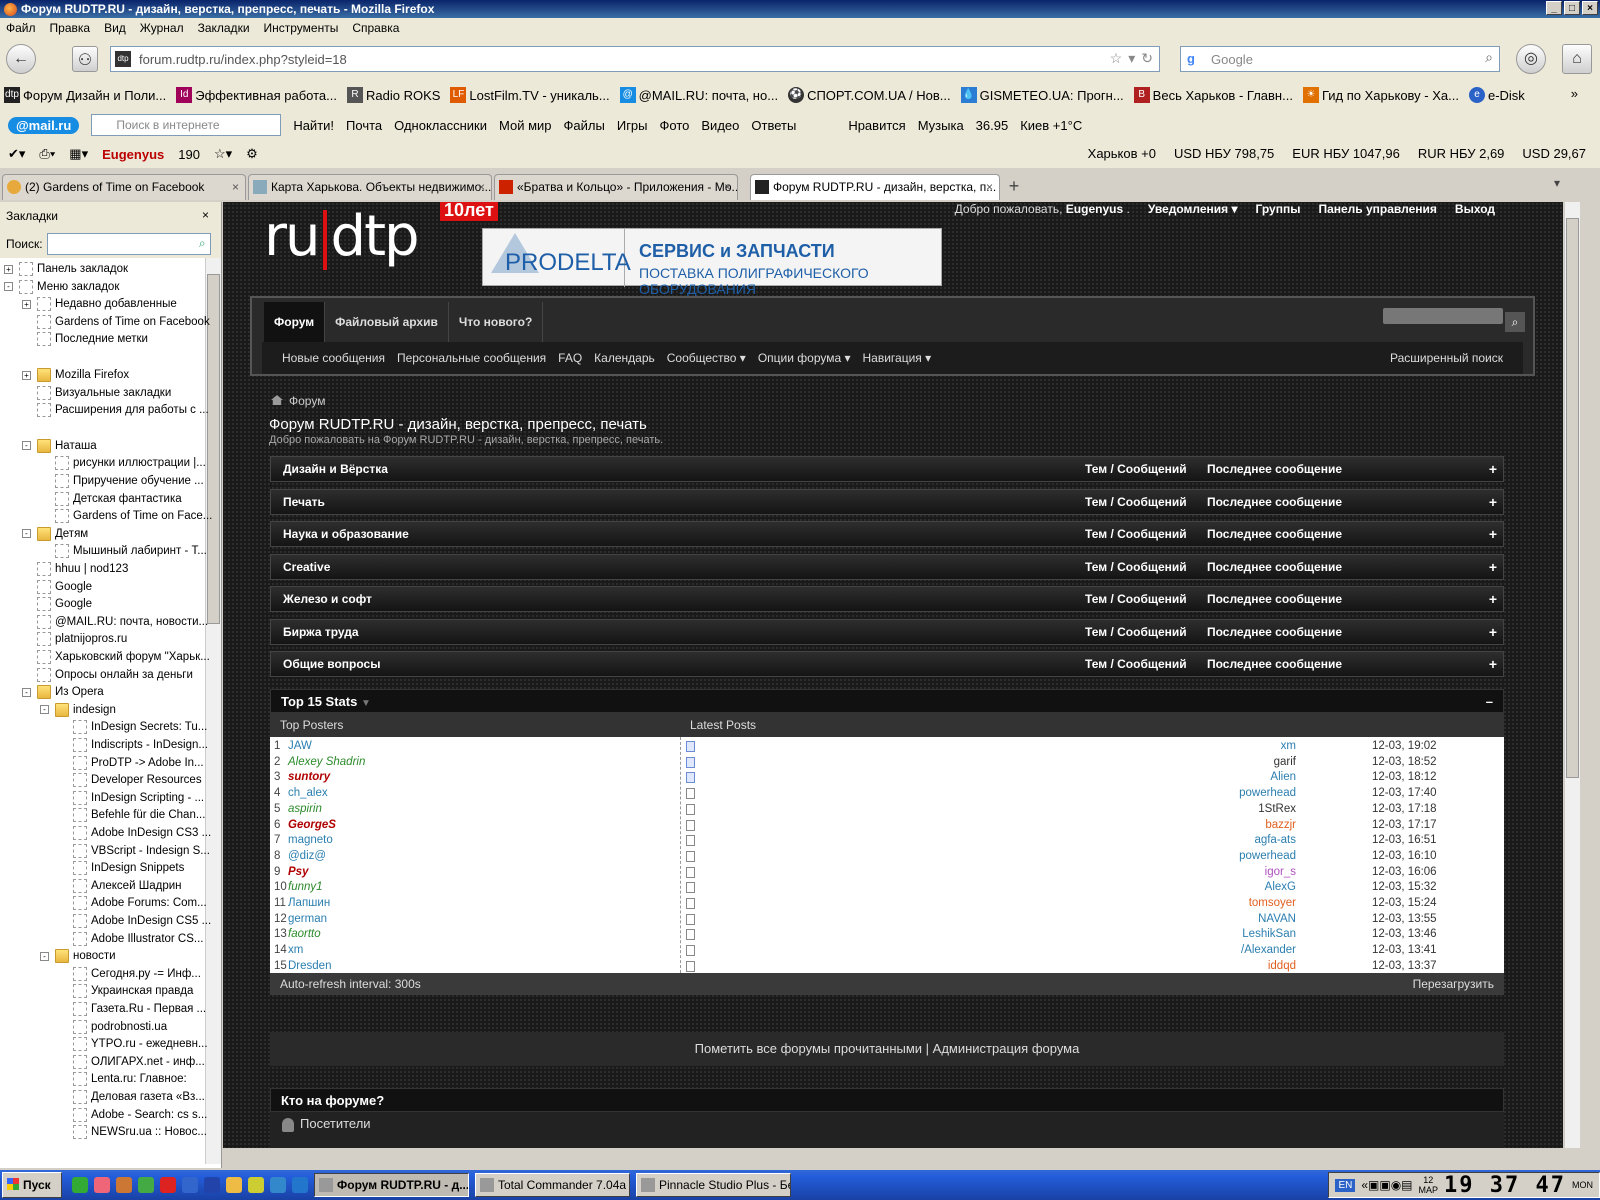 The width and height of the screenshot is (1600, 1200). I want to click on poster-name-link: @diz@, so click(307, 856).